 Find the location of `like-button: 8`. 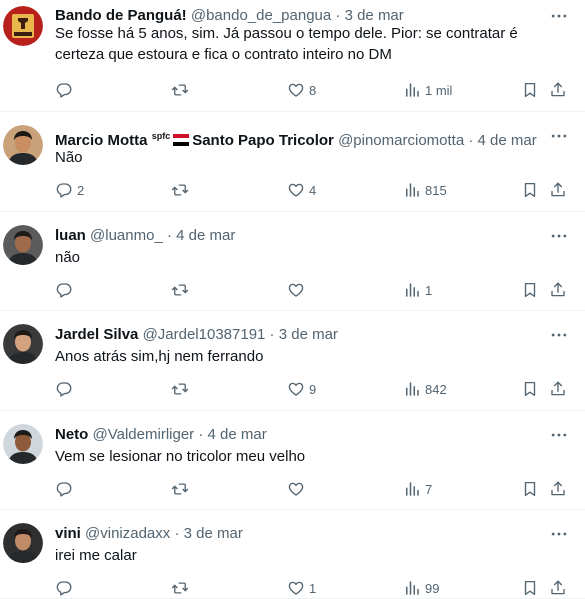

like-button: 8 is located at coordinates (301, 90).